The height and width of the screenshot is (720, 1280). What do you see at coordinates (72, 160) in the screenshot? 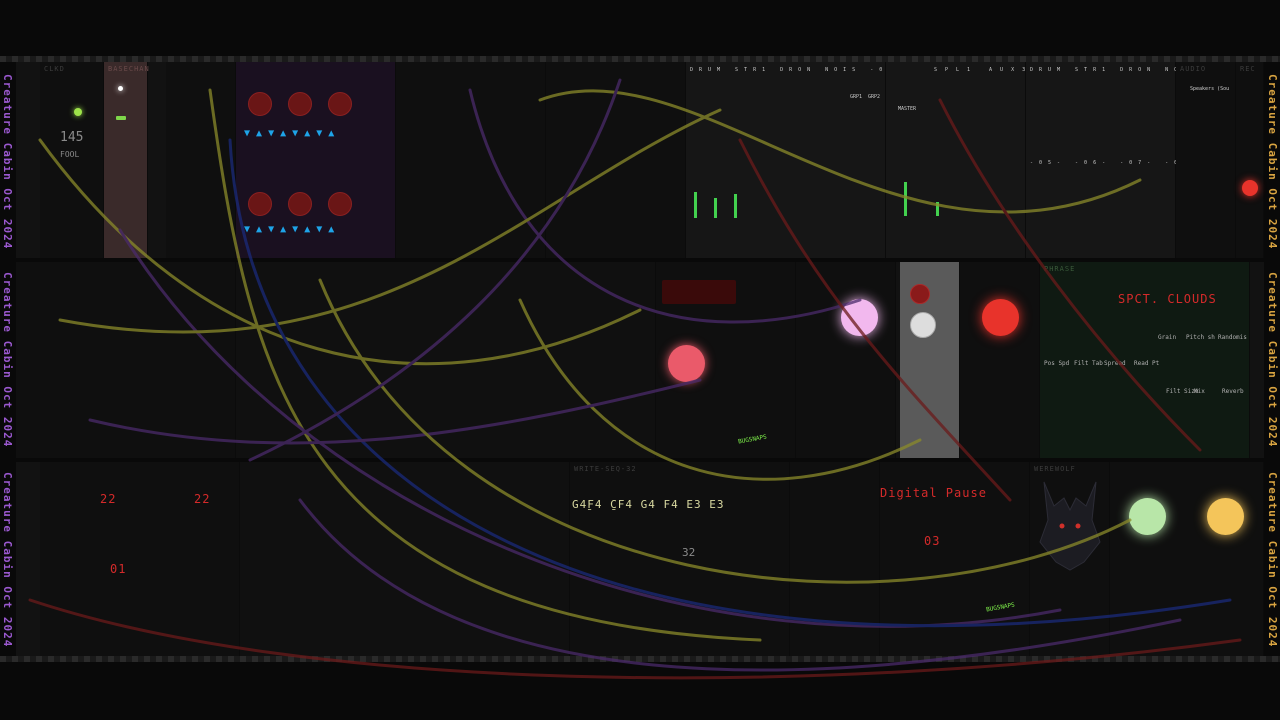
I see `clock-module: CLKD 145 FOOL` at bounding box center [72, 160].